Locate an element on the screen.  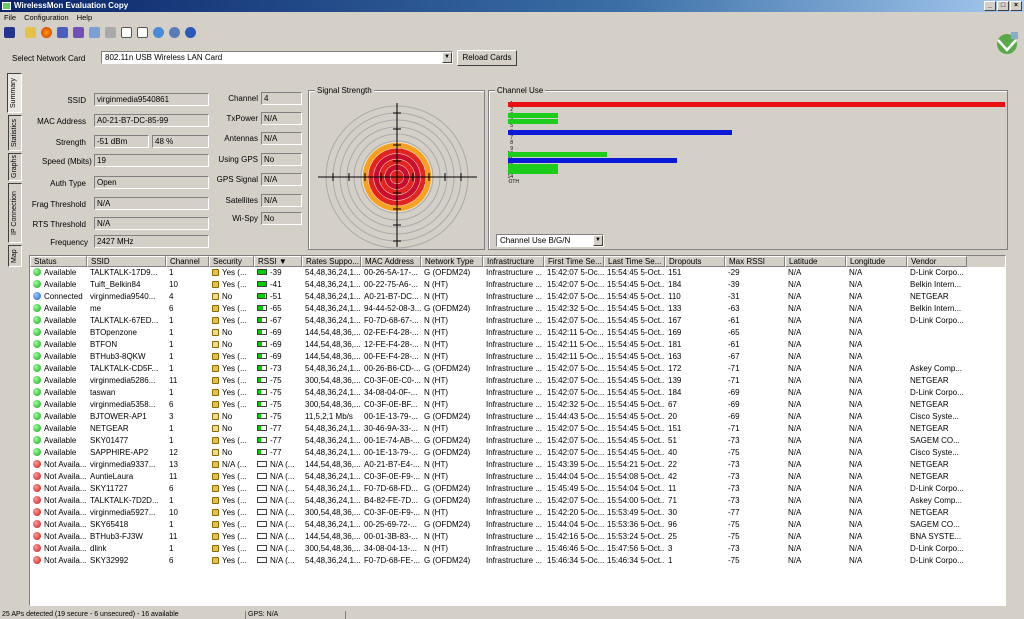
column-header: Max RSSI is located at coordinates (755, 261).